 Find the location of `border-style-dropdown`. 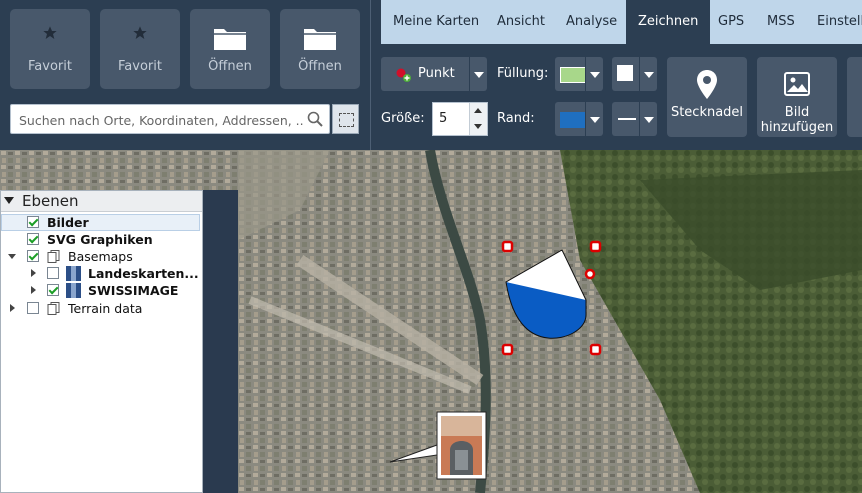

border-style-dropdown is located at coordinates (634, 119).